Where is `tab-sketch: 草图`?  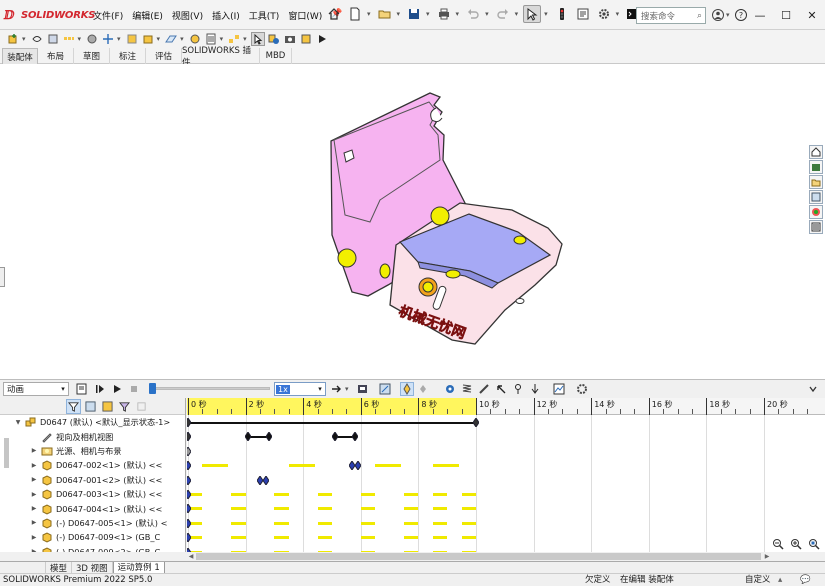
tab-sketch: 草图 is located at coordinates (92, 56).